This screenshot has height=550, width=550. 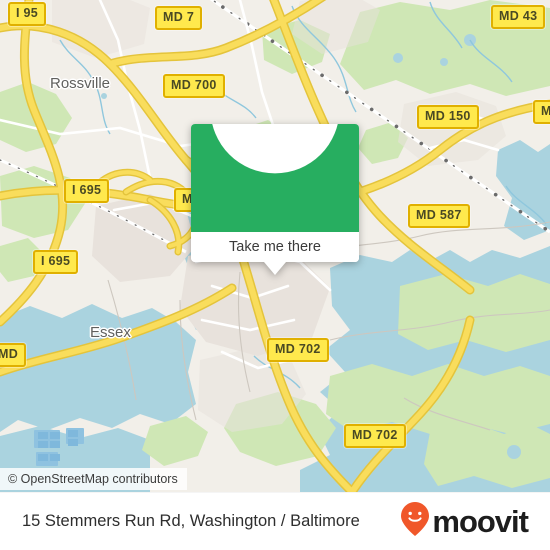 What do you see at coordinates (275, 178) in the screenshot?
I see `popup-card-header` at bounding box center [275, 178].